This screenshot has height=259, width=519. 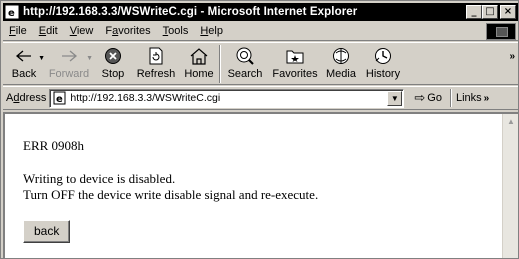 I want to click on links-button: Links, so click(x=469, y=98).